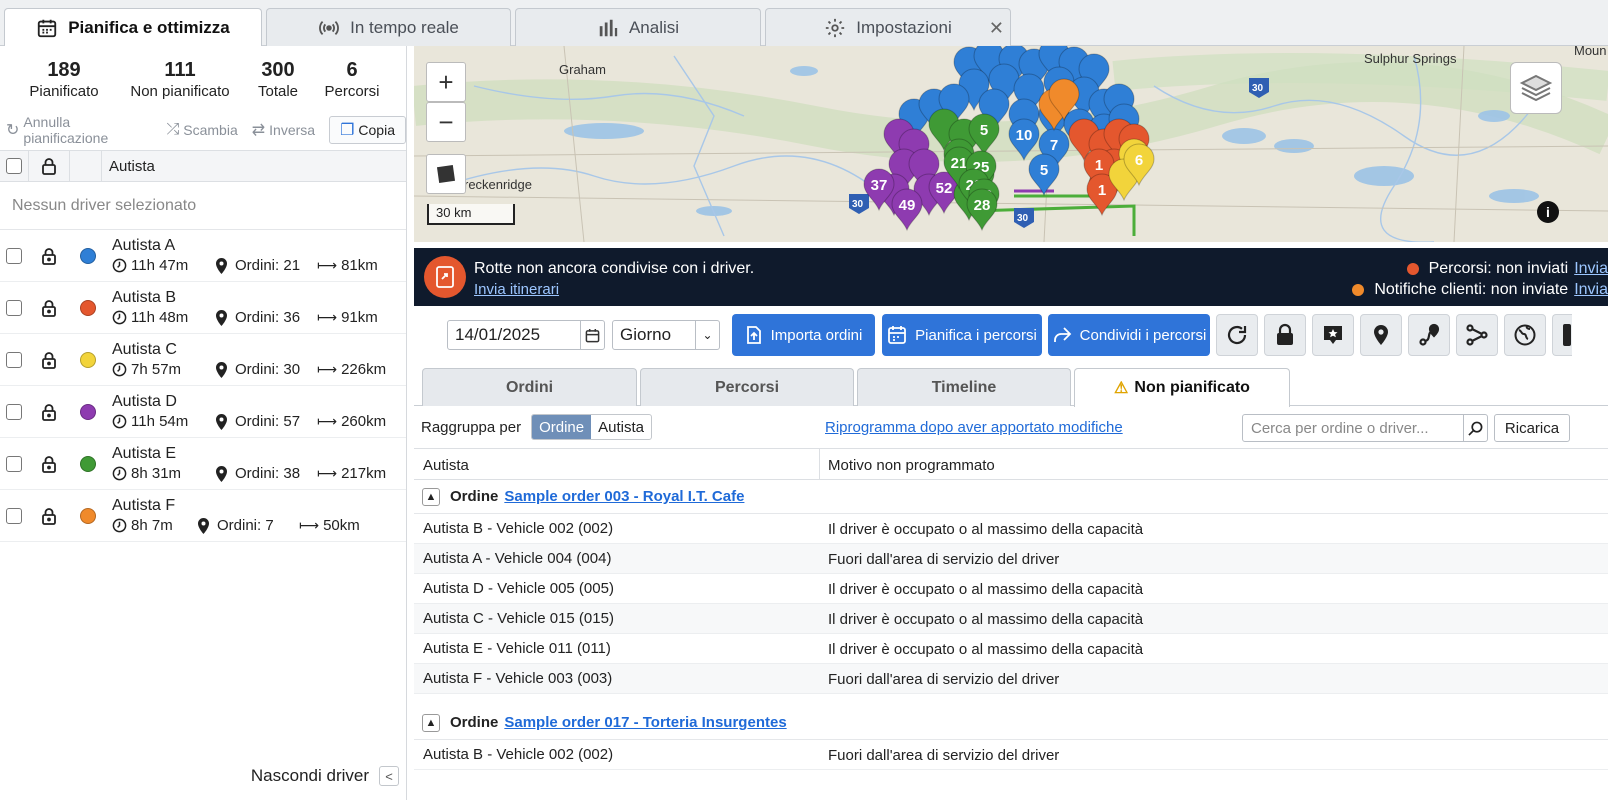  What do you see at coordinates (888, 27) in the screenshot?
I see `tab-settings: Impostazioni ✕` at bounding box center [888, 27].